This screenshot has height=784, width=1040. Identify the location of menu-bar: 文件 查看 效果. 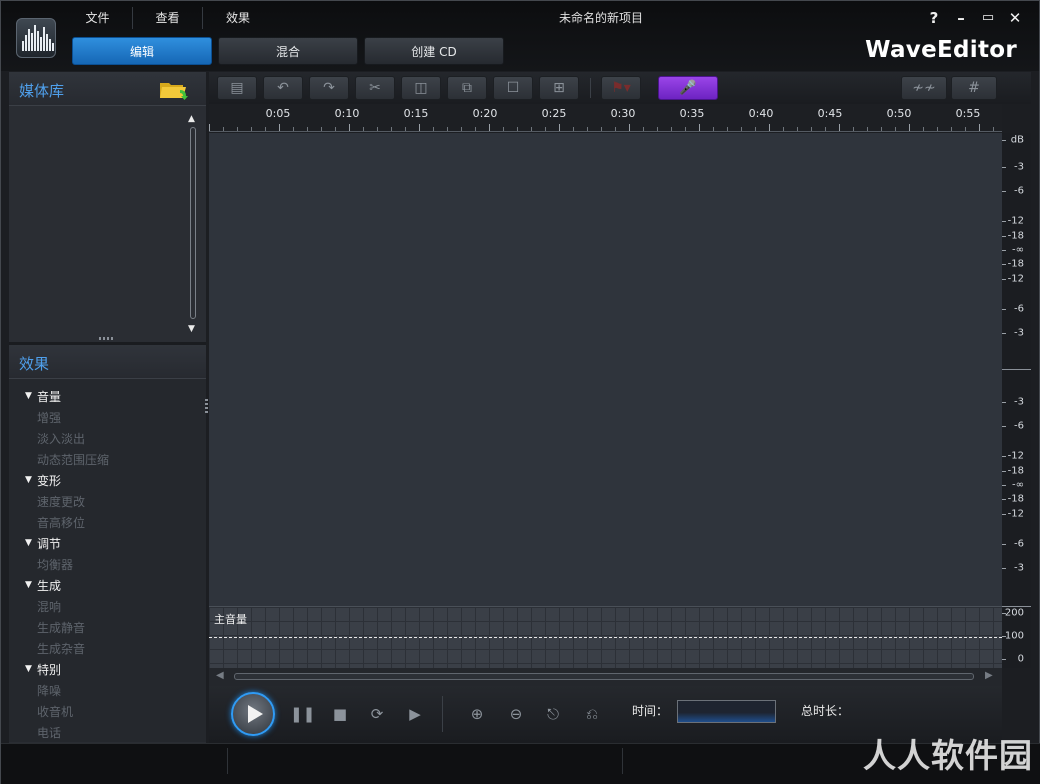
(176, 18).